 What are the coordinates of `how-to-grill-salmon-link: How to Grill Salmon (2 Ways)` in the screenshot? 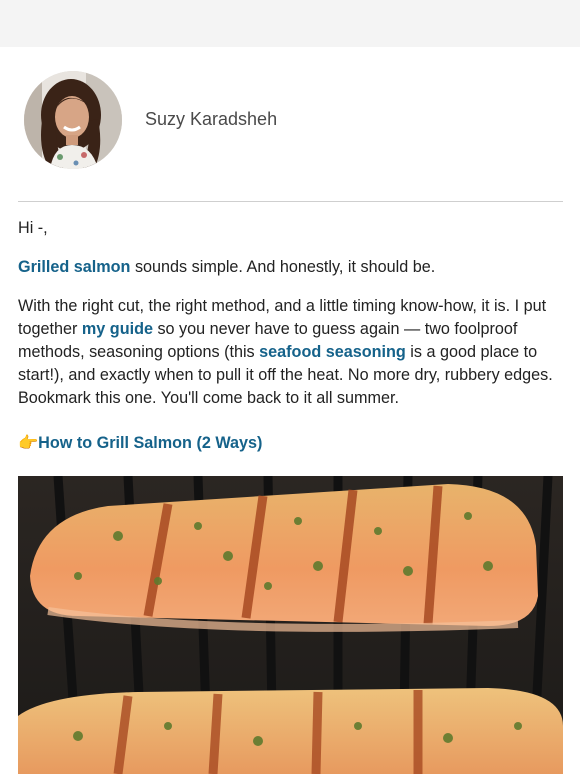 It's located at (150, 443).